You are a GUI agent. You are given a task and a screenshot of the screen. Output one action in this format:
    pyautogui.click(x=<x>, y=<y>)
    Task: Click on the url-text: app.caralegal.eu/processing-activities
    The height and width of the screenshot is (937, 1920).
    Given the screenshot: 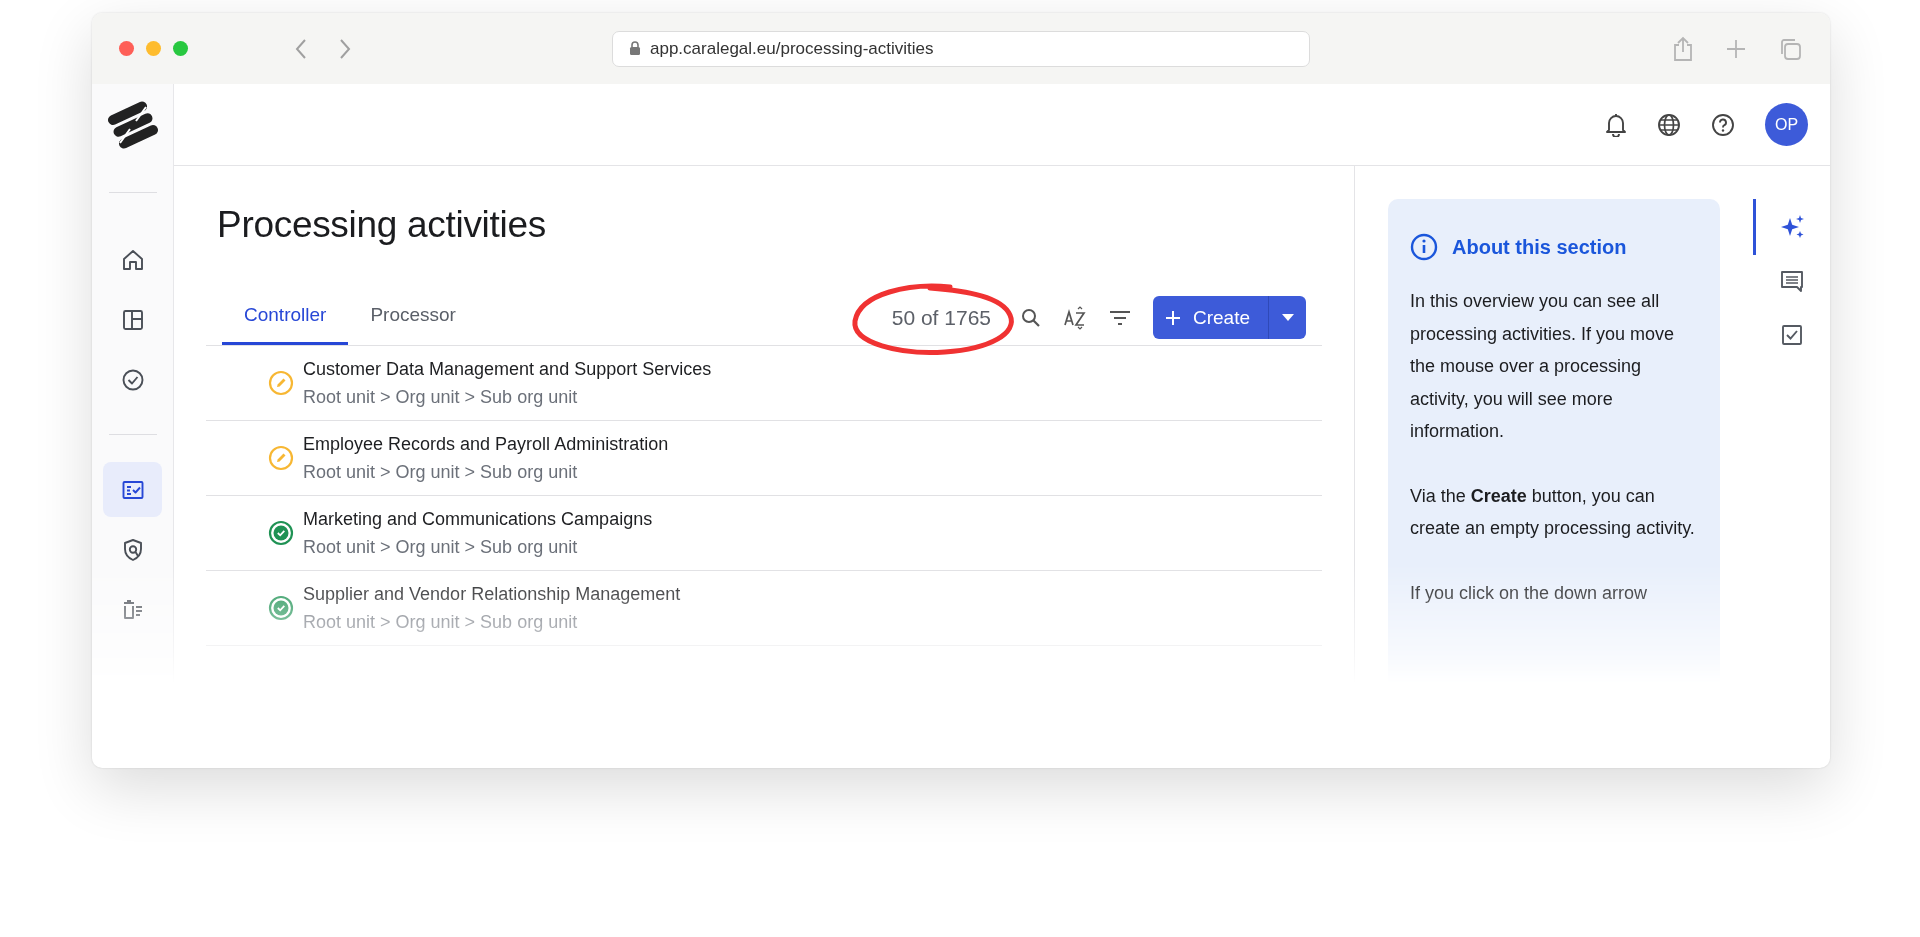 What is the action you would take?
    pyautogui.click(x=792, y=48)
    